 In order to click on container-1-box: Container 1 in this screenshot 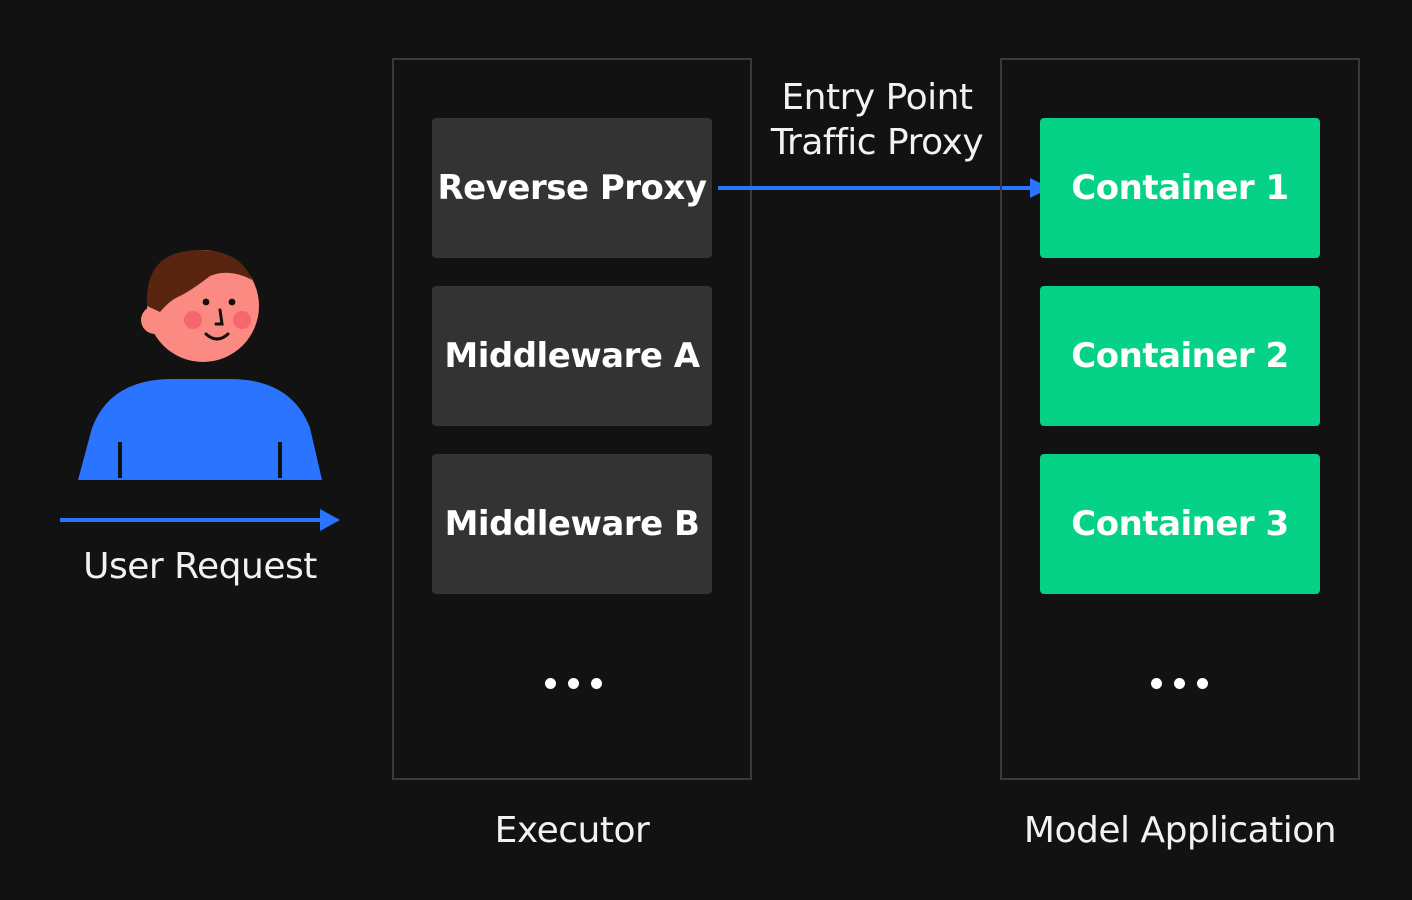, I will do `click(1180, 188)`.